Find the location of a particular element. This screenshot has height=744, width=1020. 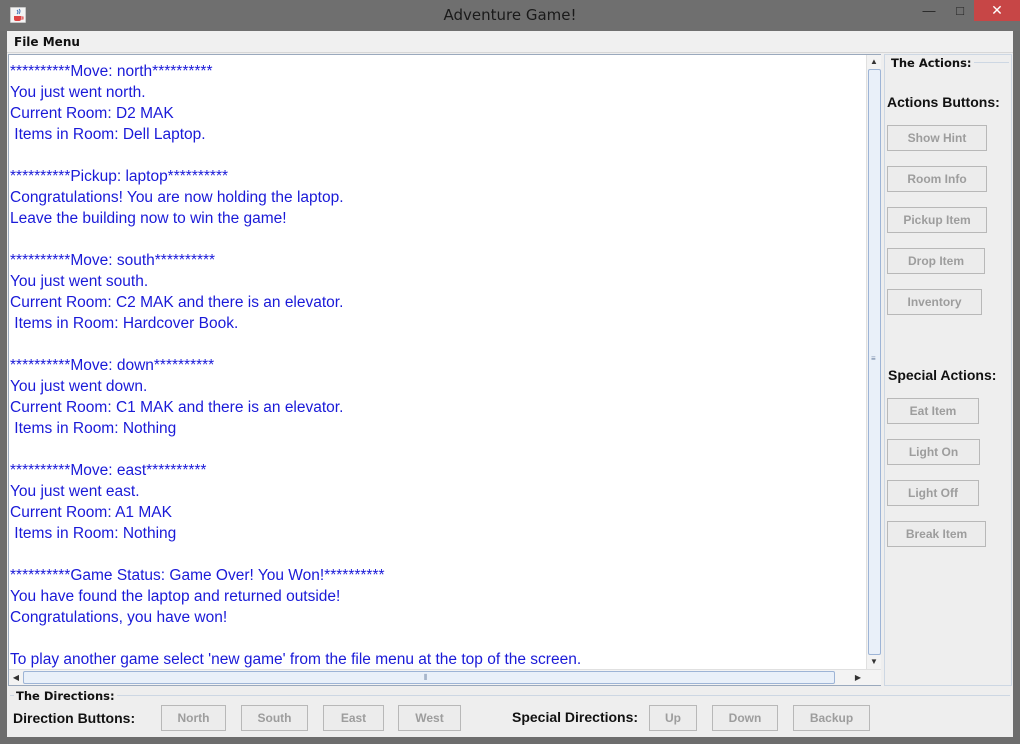

menu-bar: File Menu is located at coordinates (510, 42).